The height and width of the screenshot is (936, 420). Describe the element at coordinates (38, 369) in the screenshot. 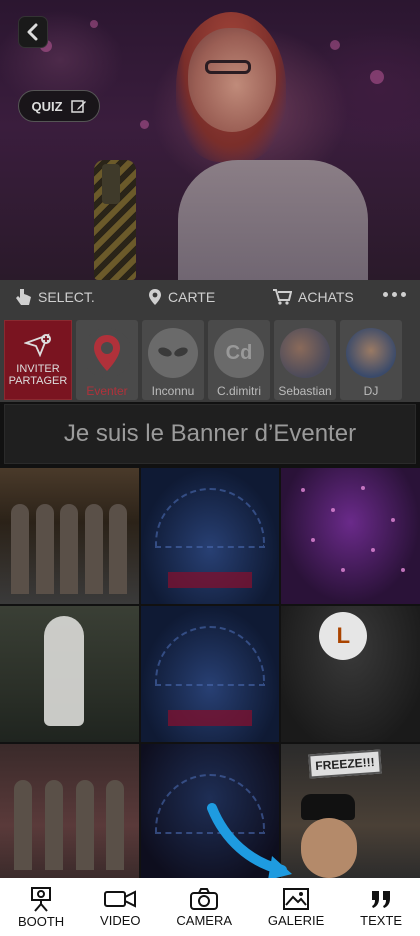

I see `invite-label: INVITER` at that location.